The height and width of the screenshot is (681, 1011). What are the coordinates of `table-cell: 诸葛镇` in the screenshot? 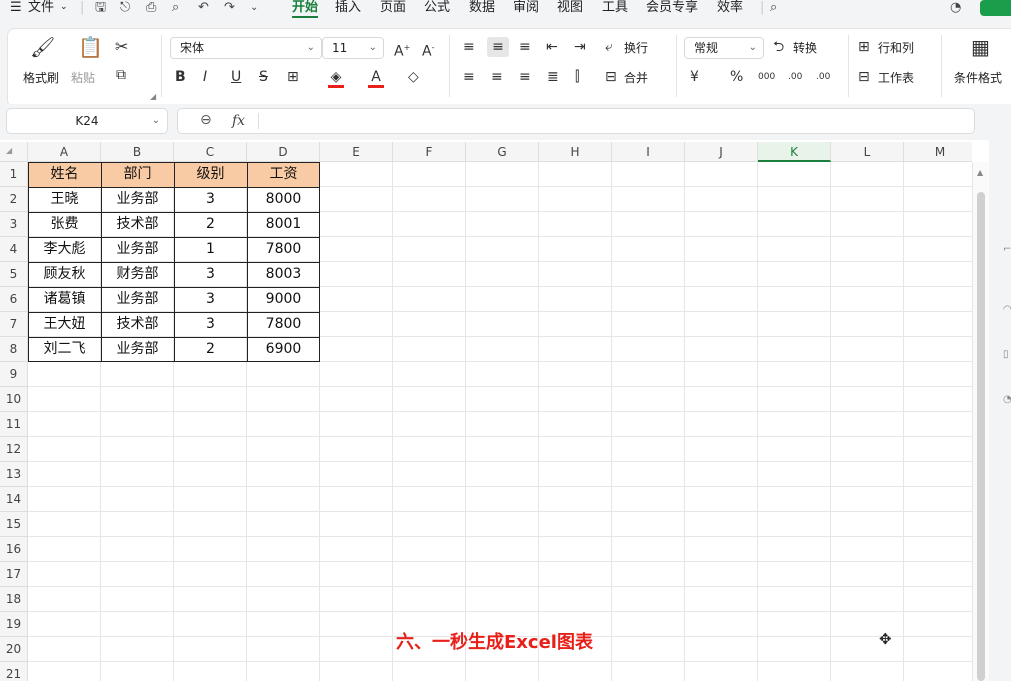 It's located at (64, 299).